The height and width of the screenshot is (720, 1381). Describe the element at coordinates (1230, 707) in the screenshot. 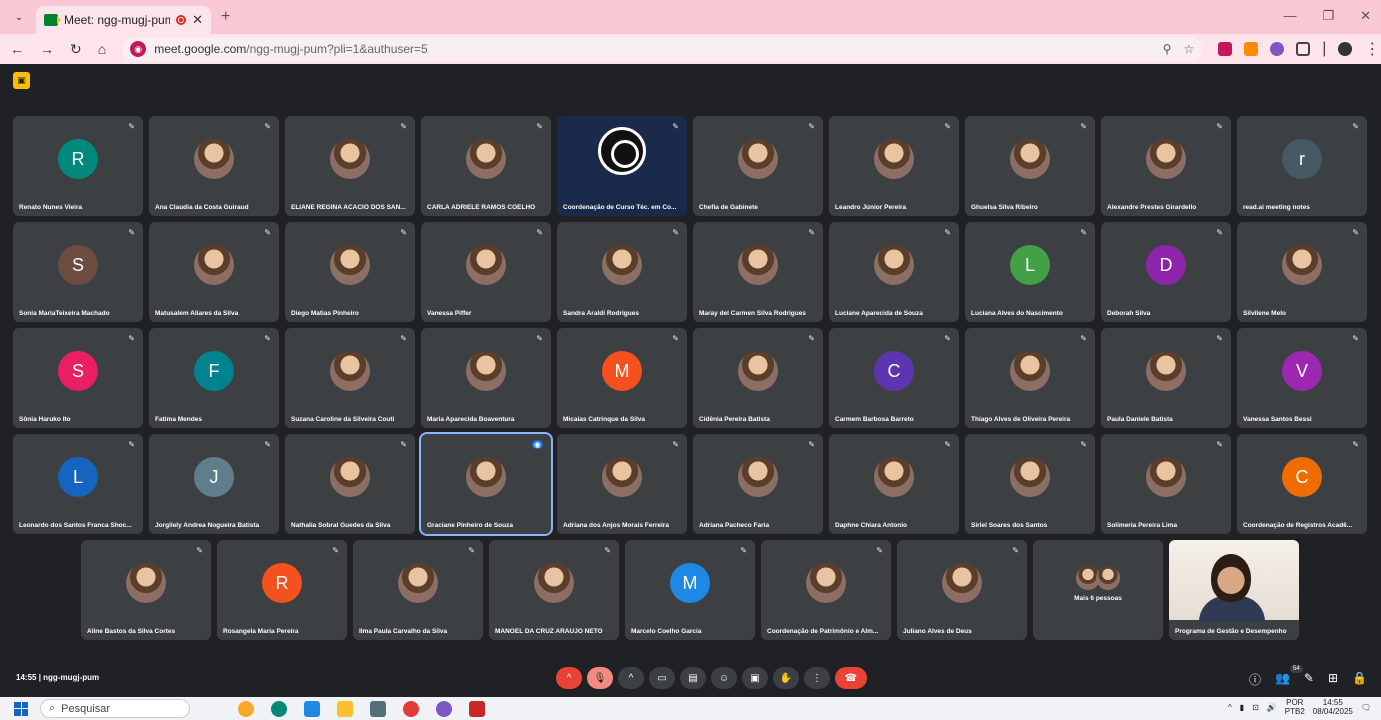

I see `tray-chevron-icon: ^` at that location.